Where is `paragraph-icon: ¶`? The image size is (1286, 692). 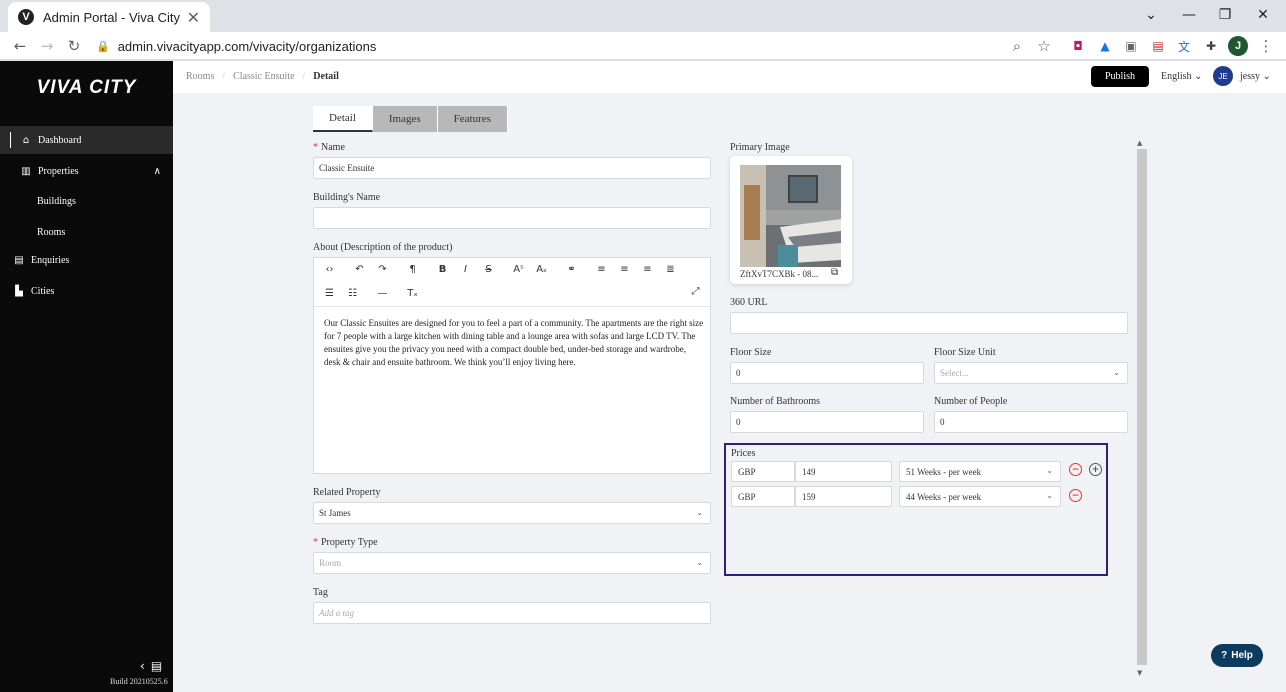 paragraph-icon: ¶ is located at coordinates (412, 269).